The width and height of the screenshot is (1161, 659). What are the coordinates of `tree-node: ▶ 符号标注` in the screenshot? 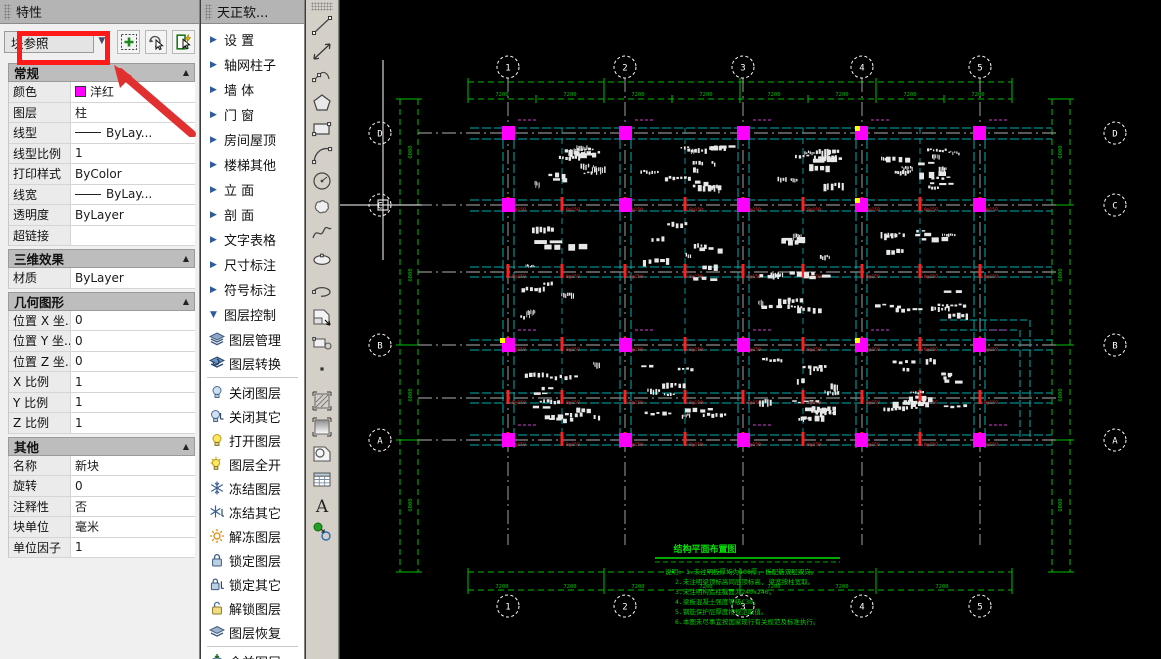 It's located at (252, 289).